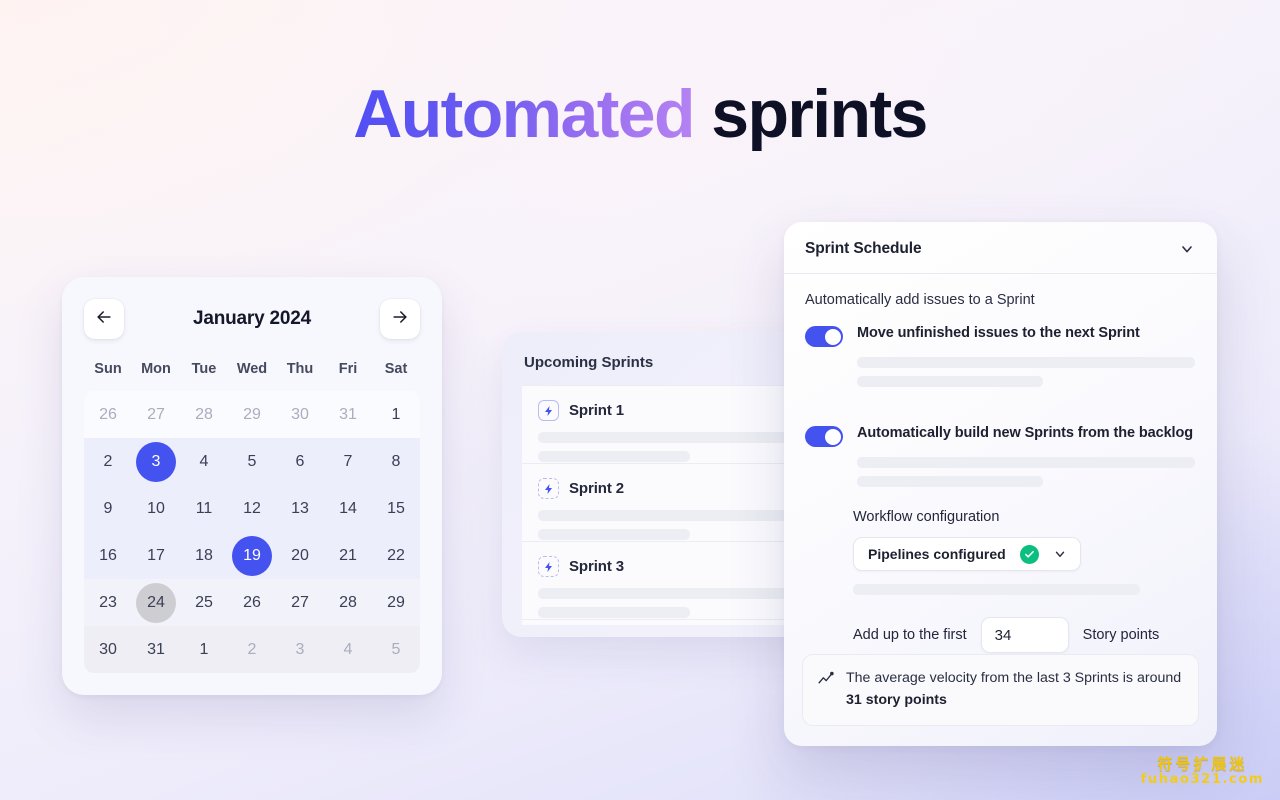 Image resolution: width=1280 pixels, height=800 pixels. I want to click on calendar-day-23: 23, so click(108, 602).